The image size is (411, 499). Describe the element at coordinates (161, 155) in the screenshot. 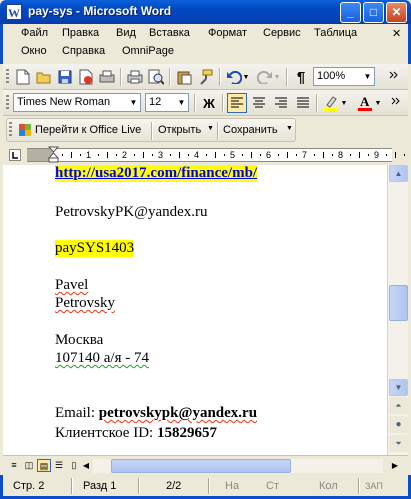

I see `ruler-number: 3` at that location.